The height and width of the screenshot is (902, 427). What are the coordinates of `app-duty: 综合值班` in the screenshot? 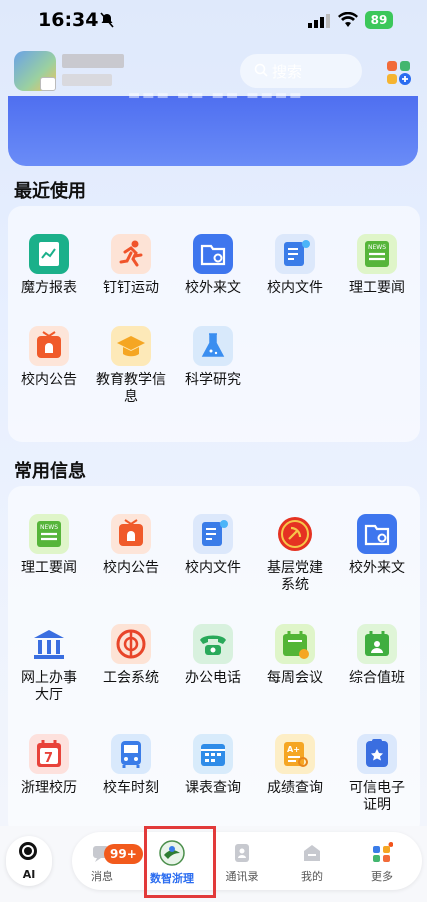 It's located at (377, 655).